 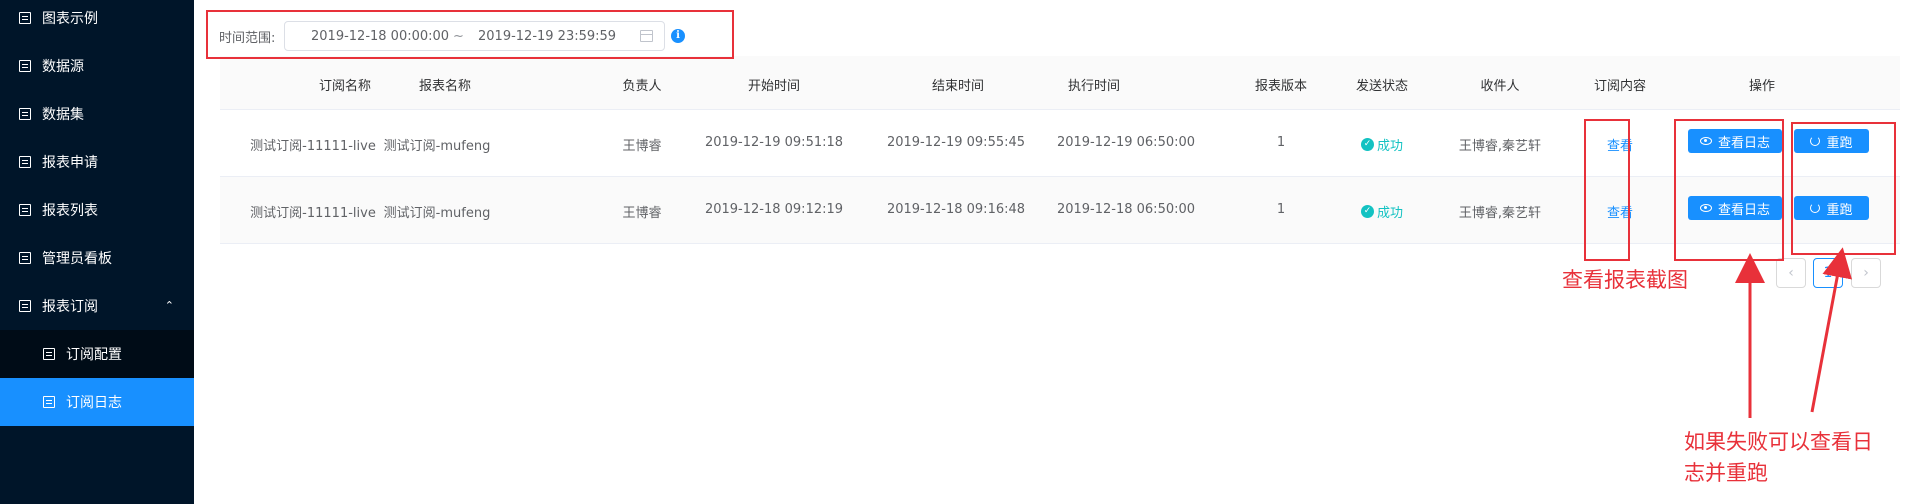 I want to click on cell-end-time: 2019-12-18 09:16:48, so click(x=956, y=209).